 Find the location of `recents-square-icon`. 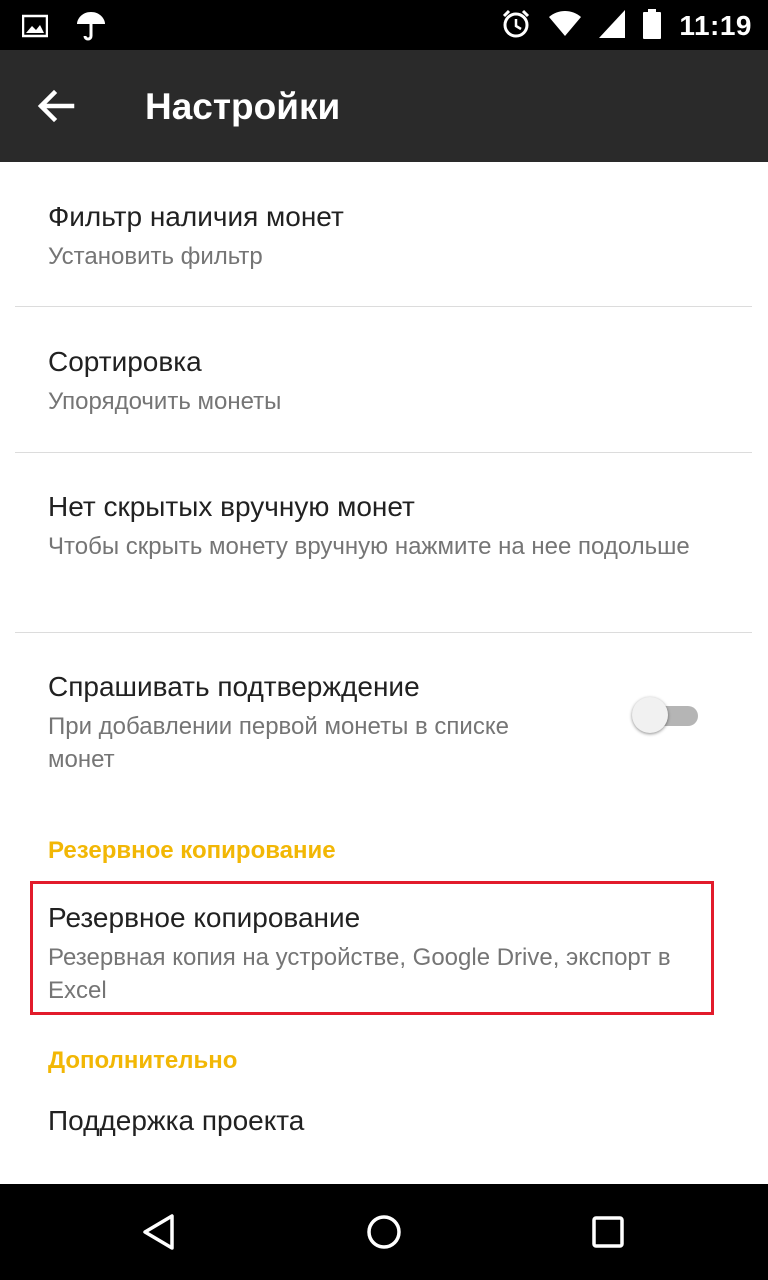

recents-square-icon is located at coordinates (608, 1232).